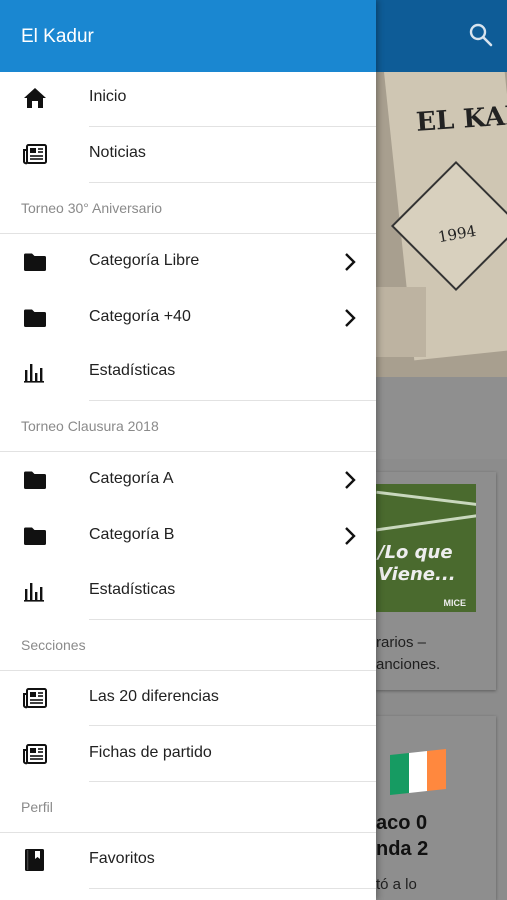  I want to click on news-card: aco 0 nda 2 tó a lo, so click(436, 808).